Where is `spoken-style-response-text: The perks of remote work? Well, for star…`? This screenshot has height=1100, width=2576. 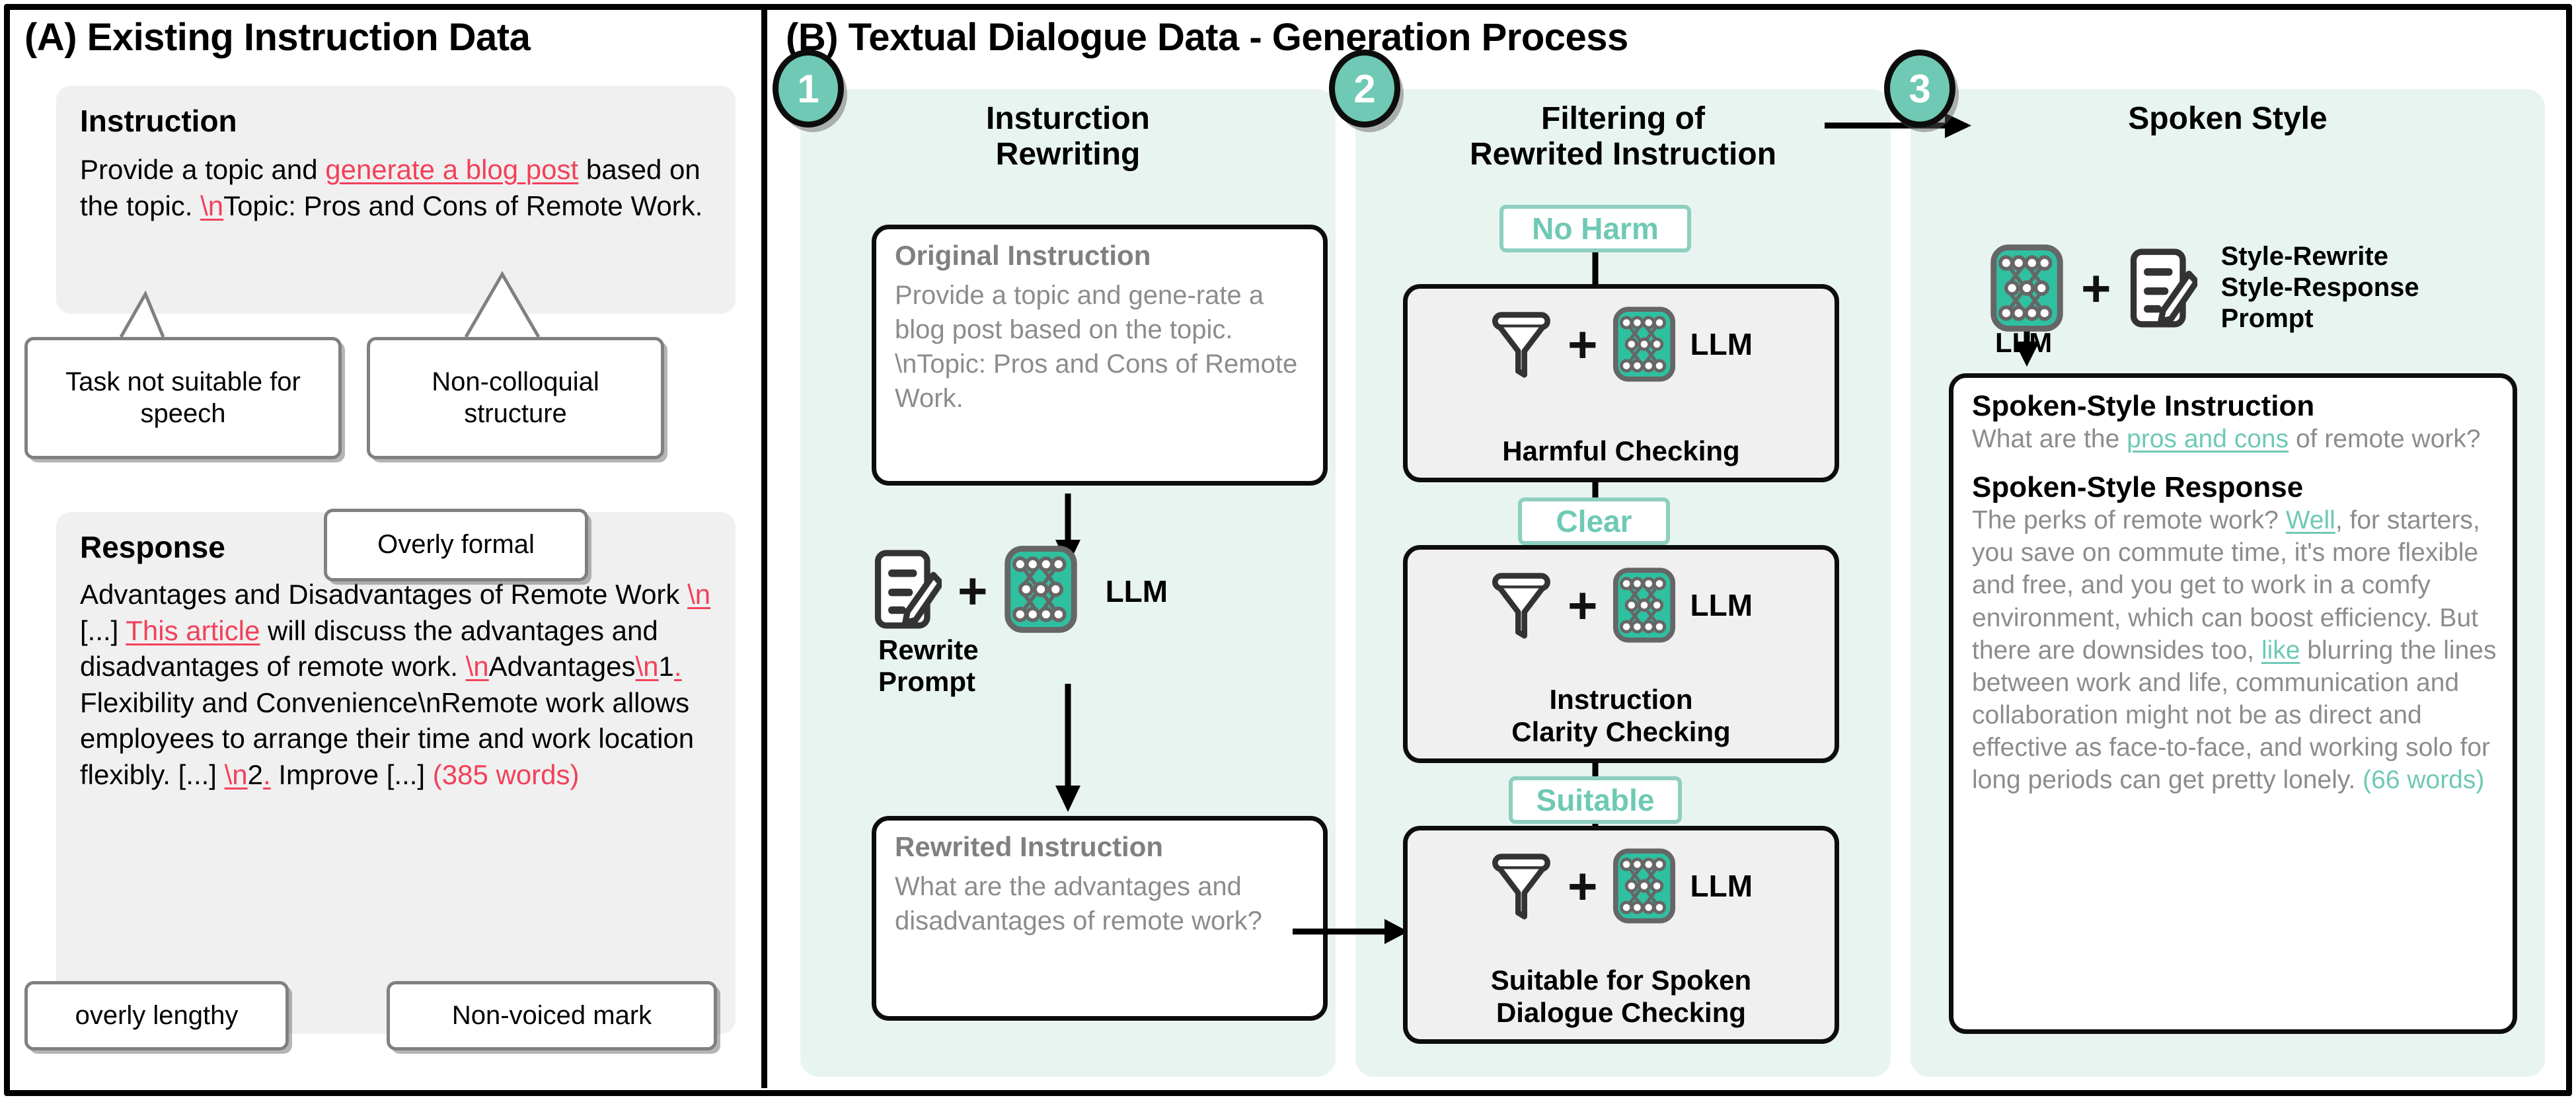
spoken-style-response-text: The perks of remote work? Well, for star… is located at coordinates (2234, 650).